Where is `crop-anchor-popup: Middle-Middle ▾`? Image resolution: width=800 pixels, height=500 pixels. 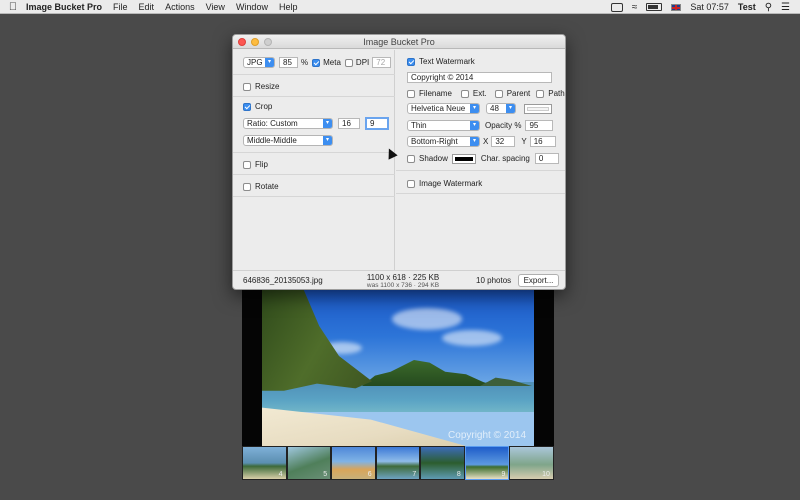
crop-anchor-popup: Middle-Middle ▾ is located at coordinates (288, 140).